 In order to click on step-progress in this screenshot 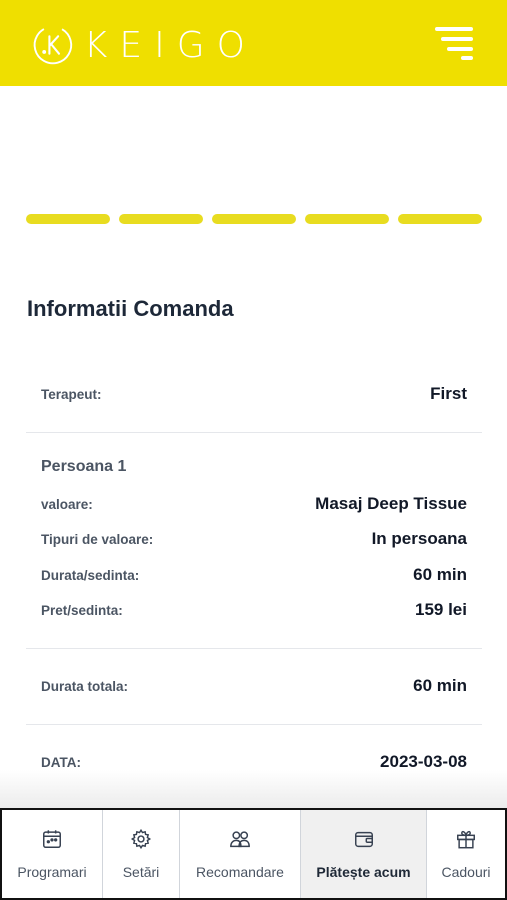, I will do `click(254, 220)`.